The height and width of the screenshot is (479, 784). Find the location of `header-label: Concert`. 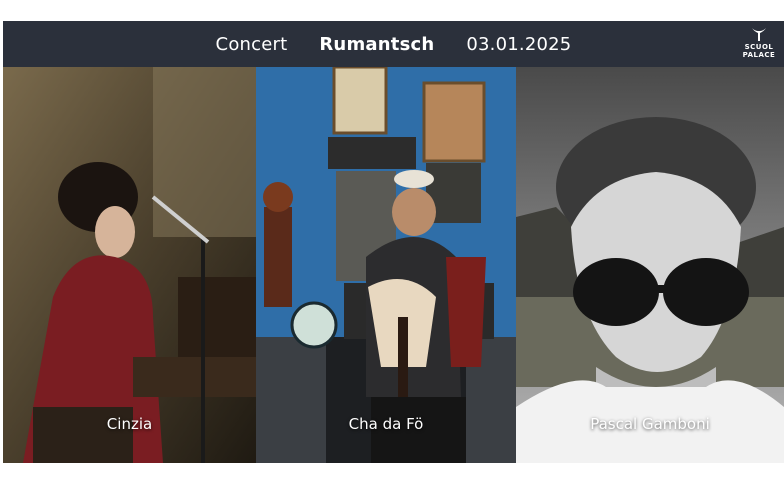

header-label: Concert is located at coordinates (251, 44).